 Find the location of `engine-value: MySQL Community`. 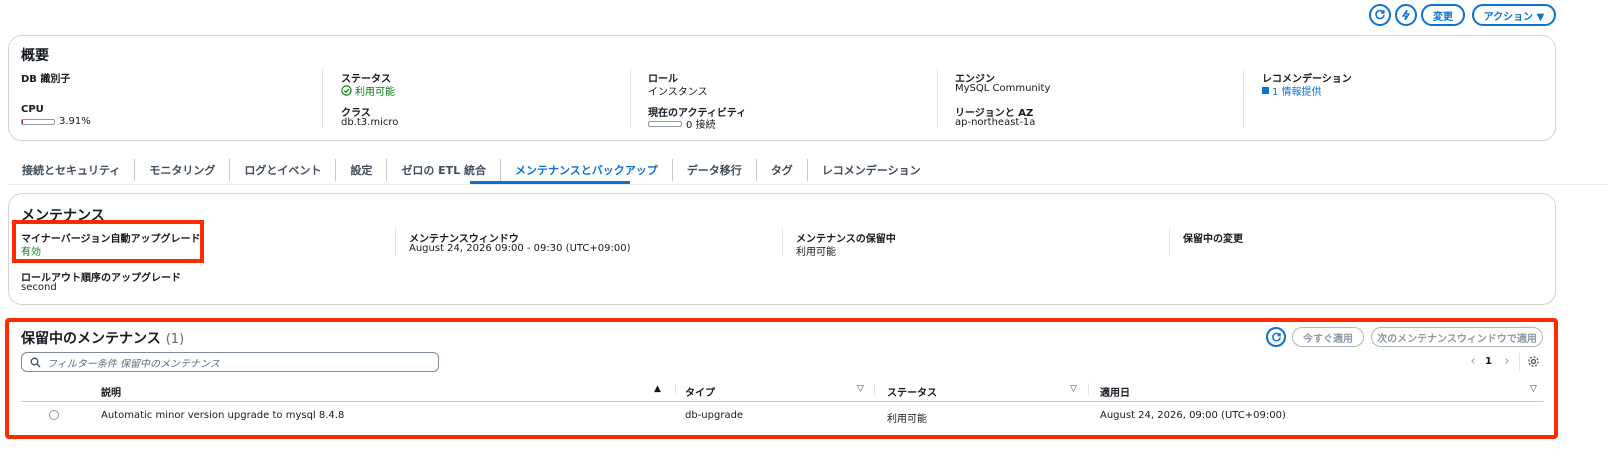

engine-value: MySQL Community is located at coordinates (1003, 88).